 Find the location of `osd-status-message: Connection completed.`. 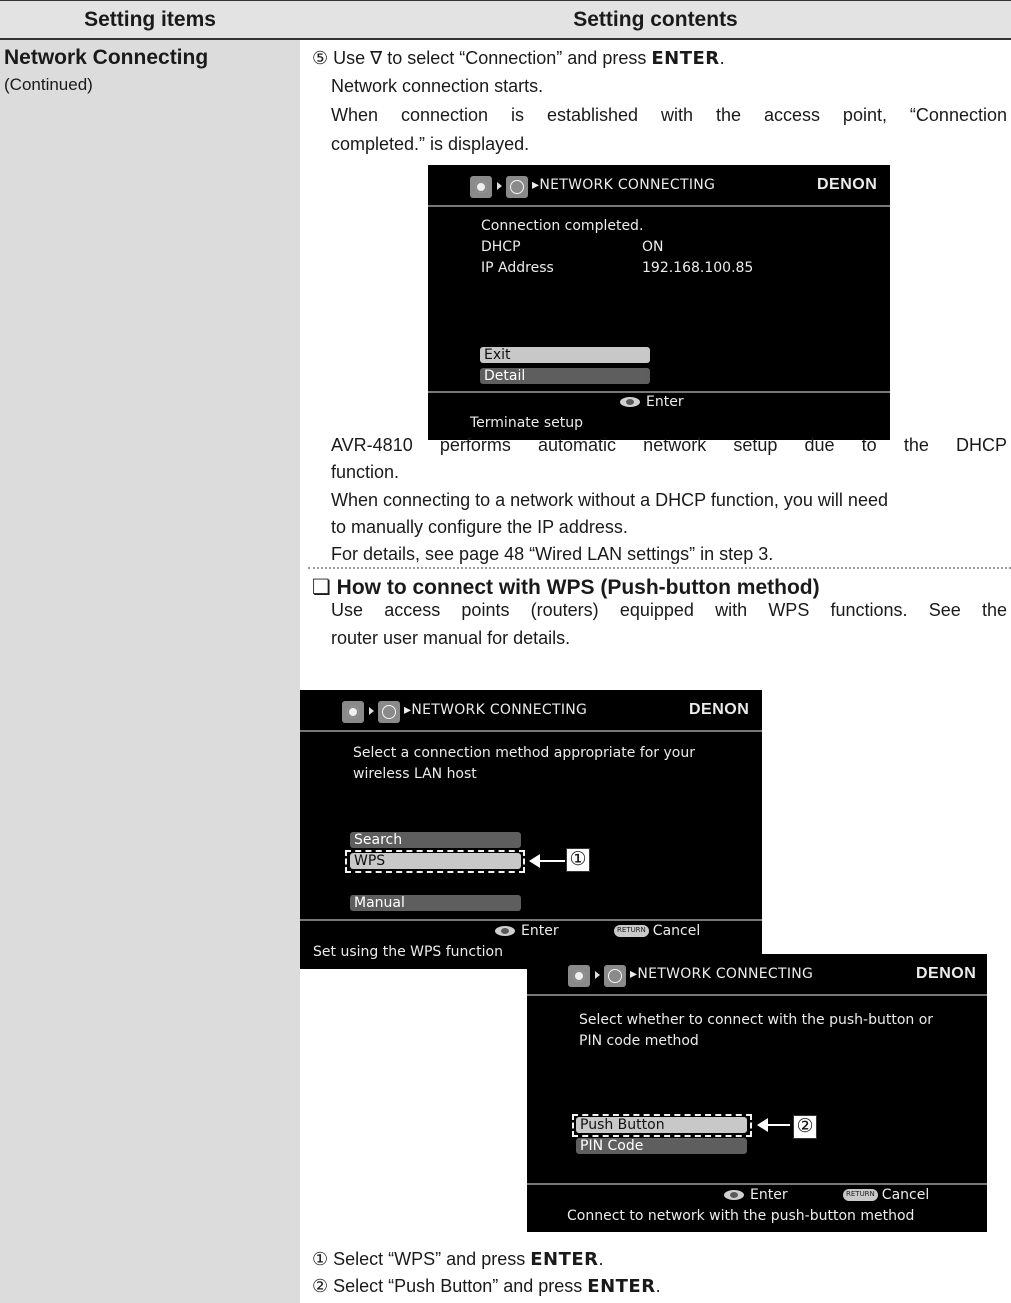

osd-status-message: Connection completed. is located at coordinates (562, 226).